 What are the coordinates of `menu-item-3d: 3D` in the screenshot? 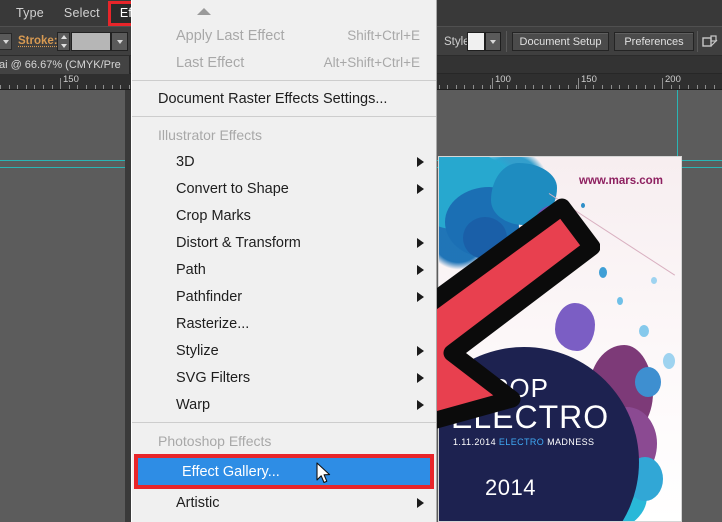 It's located at (284, 161).